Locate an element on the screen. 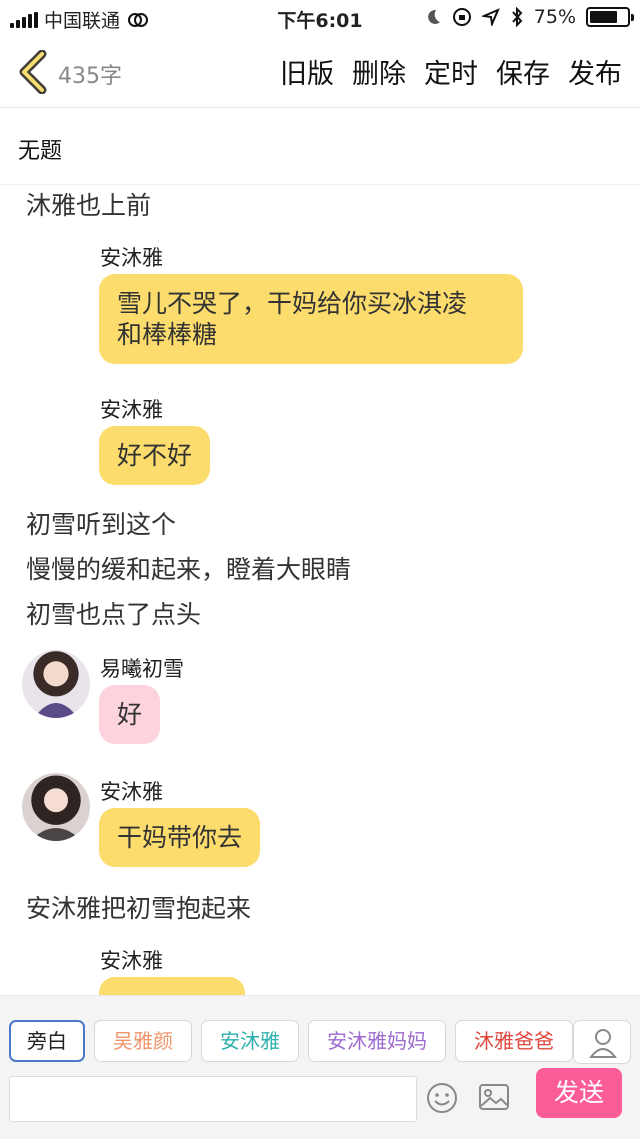  editor-header: 435字 旧版 删除 定时 保存 发布 is located at coordinates (320, 72).